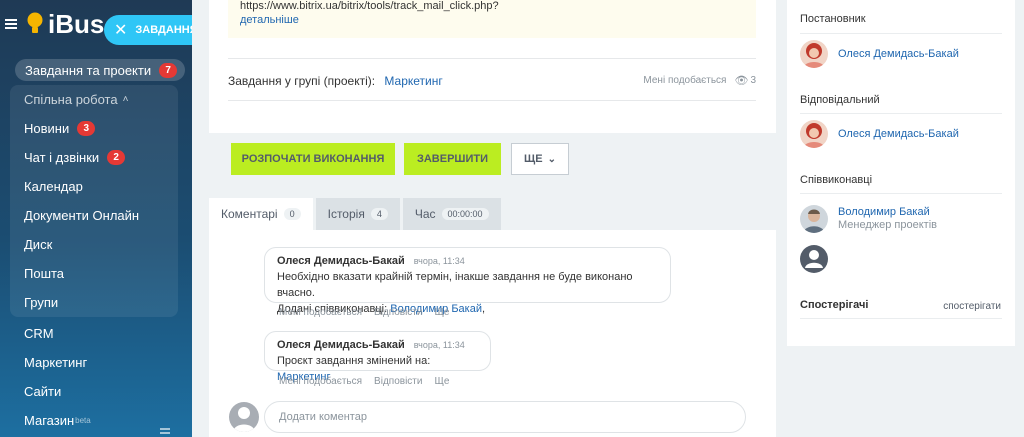 This screenshot has height=437, width=1024. I want to click on participants-title: Співвиконавці, so click(836, 180).